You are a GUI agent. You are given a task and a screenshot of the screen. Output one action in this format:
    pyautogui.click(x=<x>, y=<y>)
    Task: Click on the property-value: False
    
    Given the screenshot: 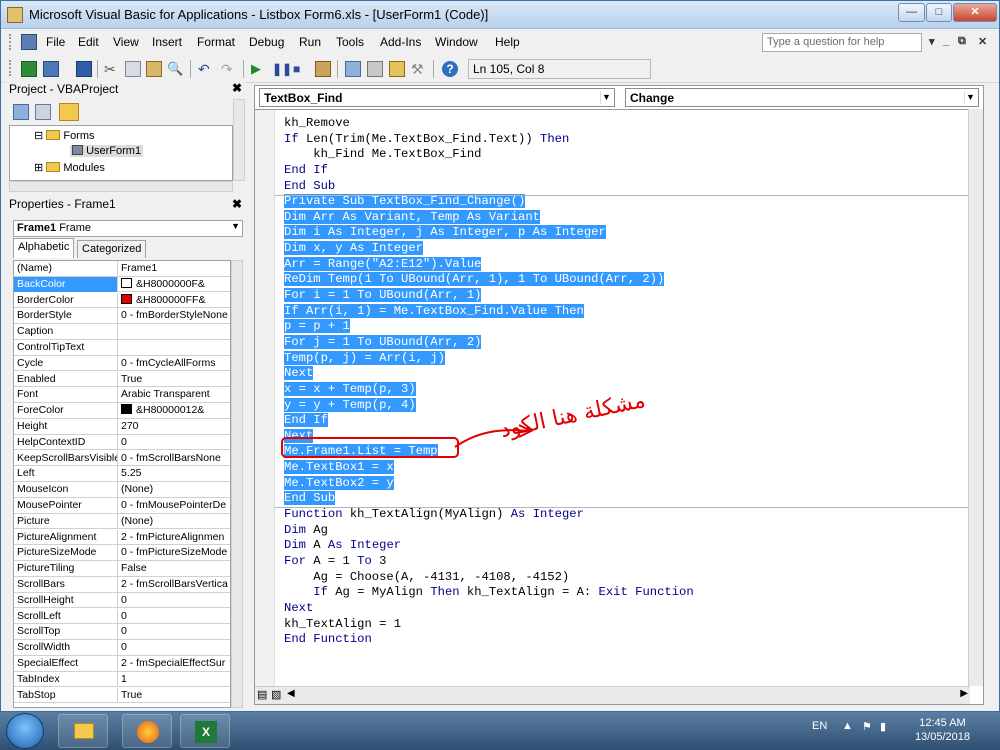 What is the action you would take?
    pyautogui.click(x=174, y=568)
    